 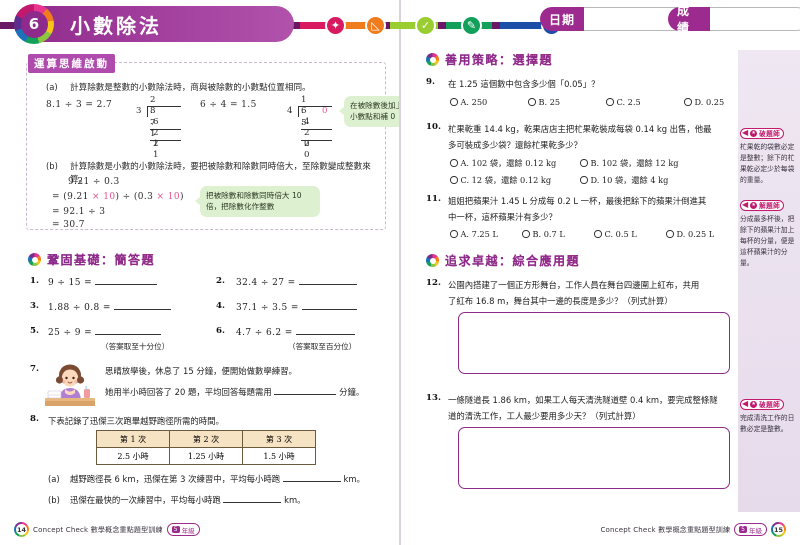 I want to click on q8-time-table: 第 1 次 第 2 次 第 3 次 2.5 小時 1.25 小時 1.5 小時, so click(x=206, y=447).